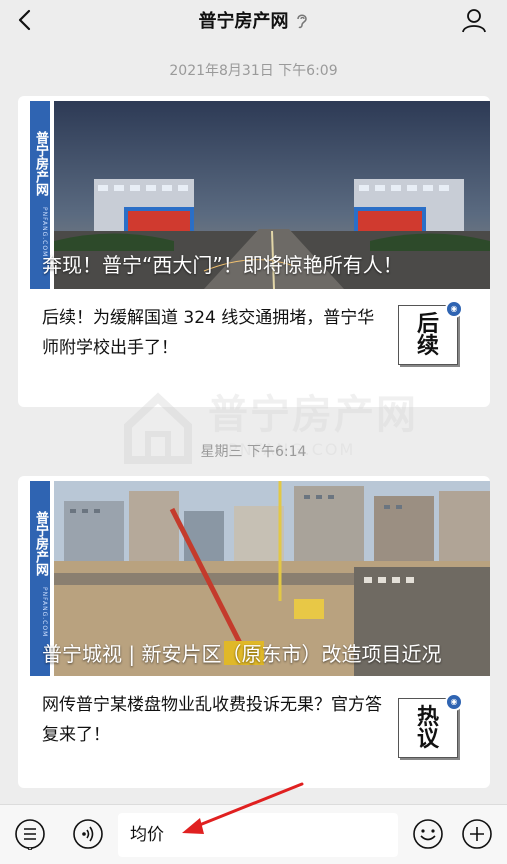 The image size is (507, 864). What do you see at coordinates (428, 834) in the screenshot?
I see `emoji-icon` at bounding box center [428, 834].